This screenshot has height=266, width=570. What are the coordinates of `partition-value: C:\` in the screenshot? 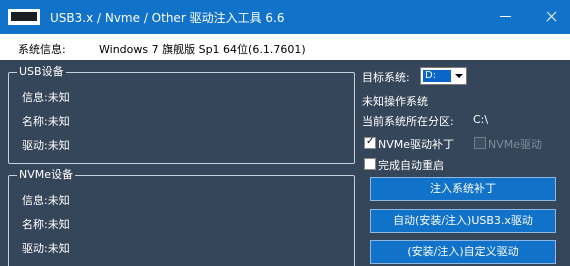 It's located at (481, 119).